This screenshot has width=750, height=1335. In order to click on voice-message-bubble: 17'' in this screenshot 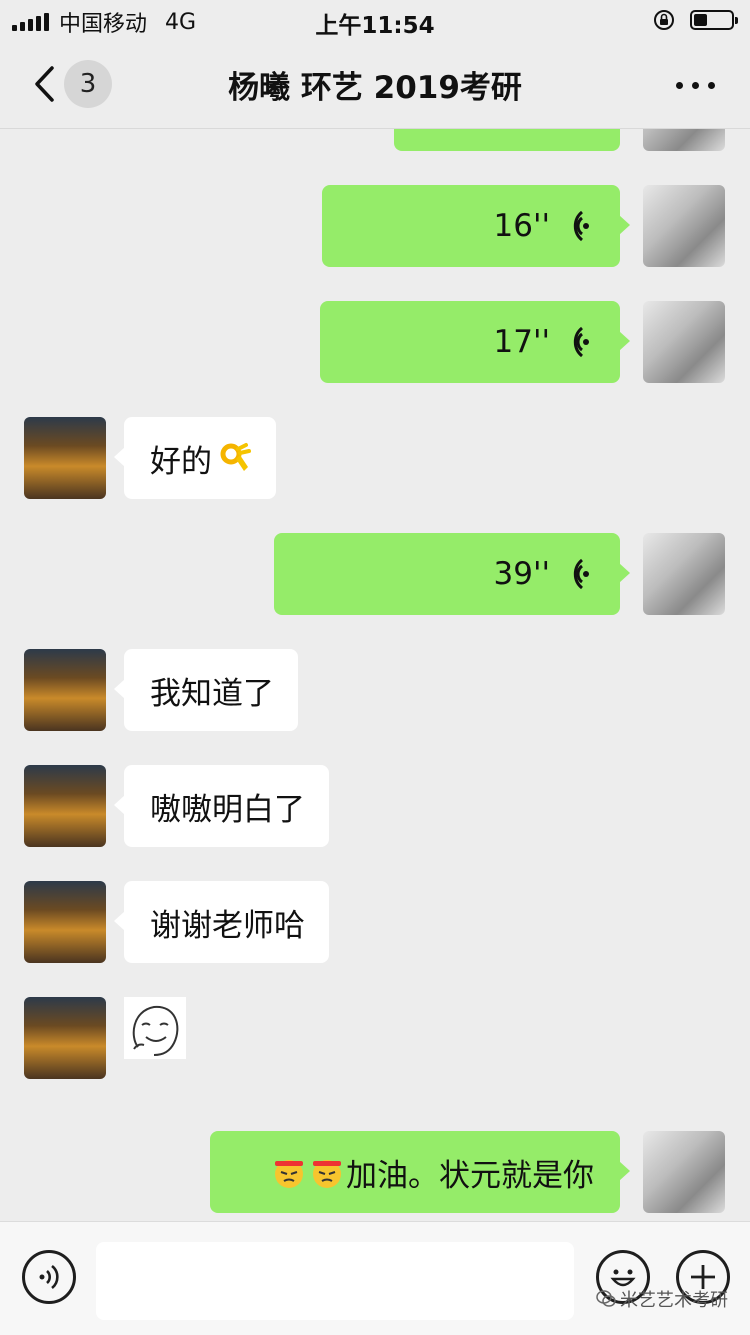, I will do `click(475, 342)`.